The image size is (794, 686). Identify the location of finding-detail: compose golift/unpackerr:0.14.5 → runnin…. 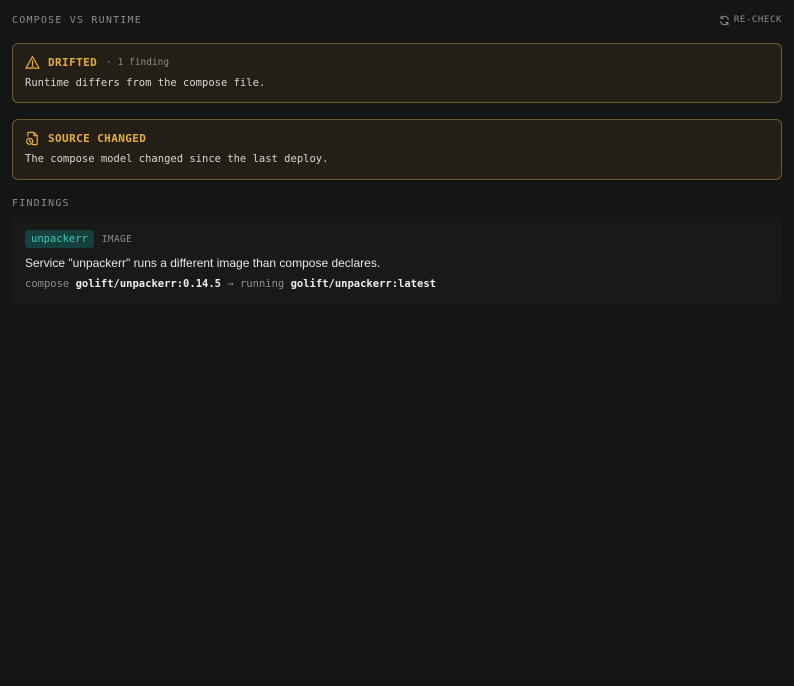
(230, 284).